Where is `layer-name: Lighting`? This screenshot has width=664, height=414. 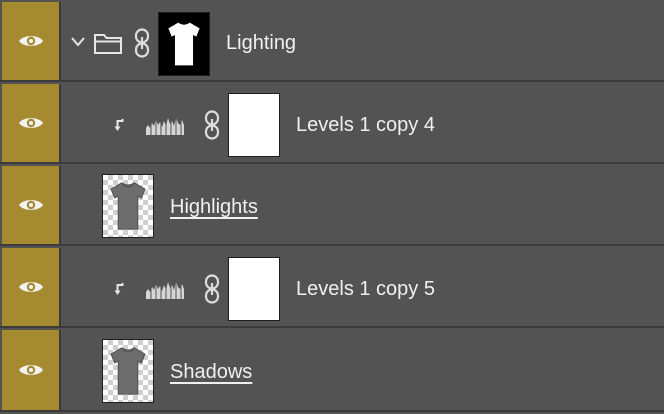
layer-name: Lighting is located at coordinates (261, 43).